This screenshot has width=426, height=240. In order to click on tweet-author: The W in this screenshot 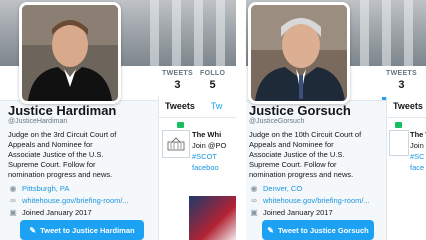, I will do `click(418, 134)`.